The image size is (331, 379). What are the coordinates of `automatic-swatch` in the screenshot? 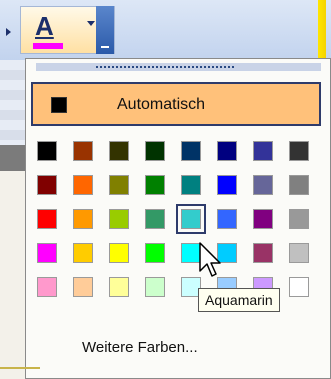 It's located at (59, 105).